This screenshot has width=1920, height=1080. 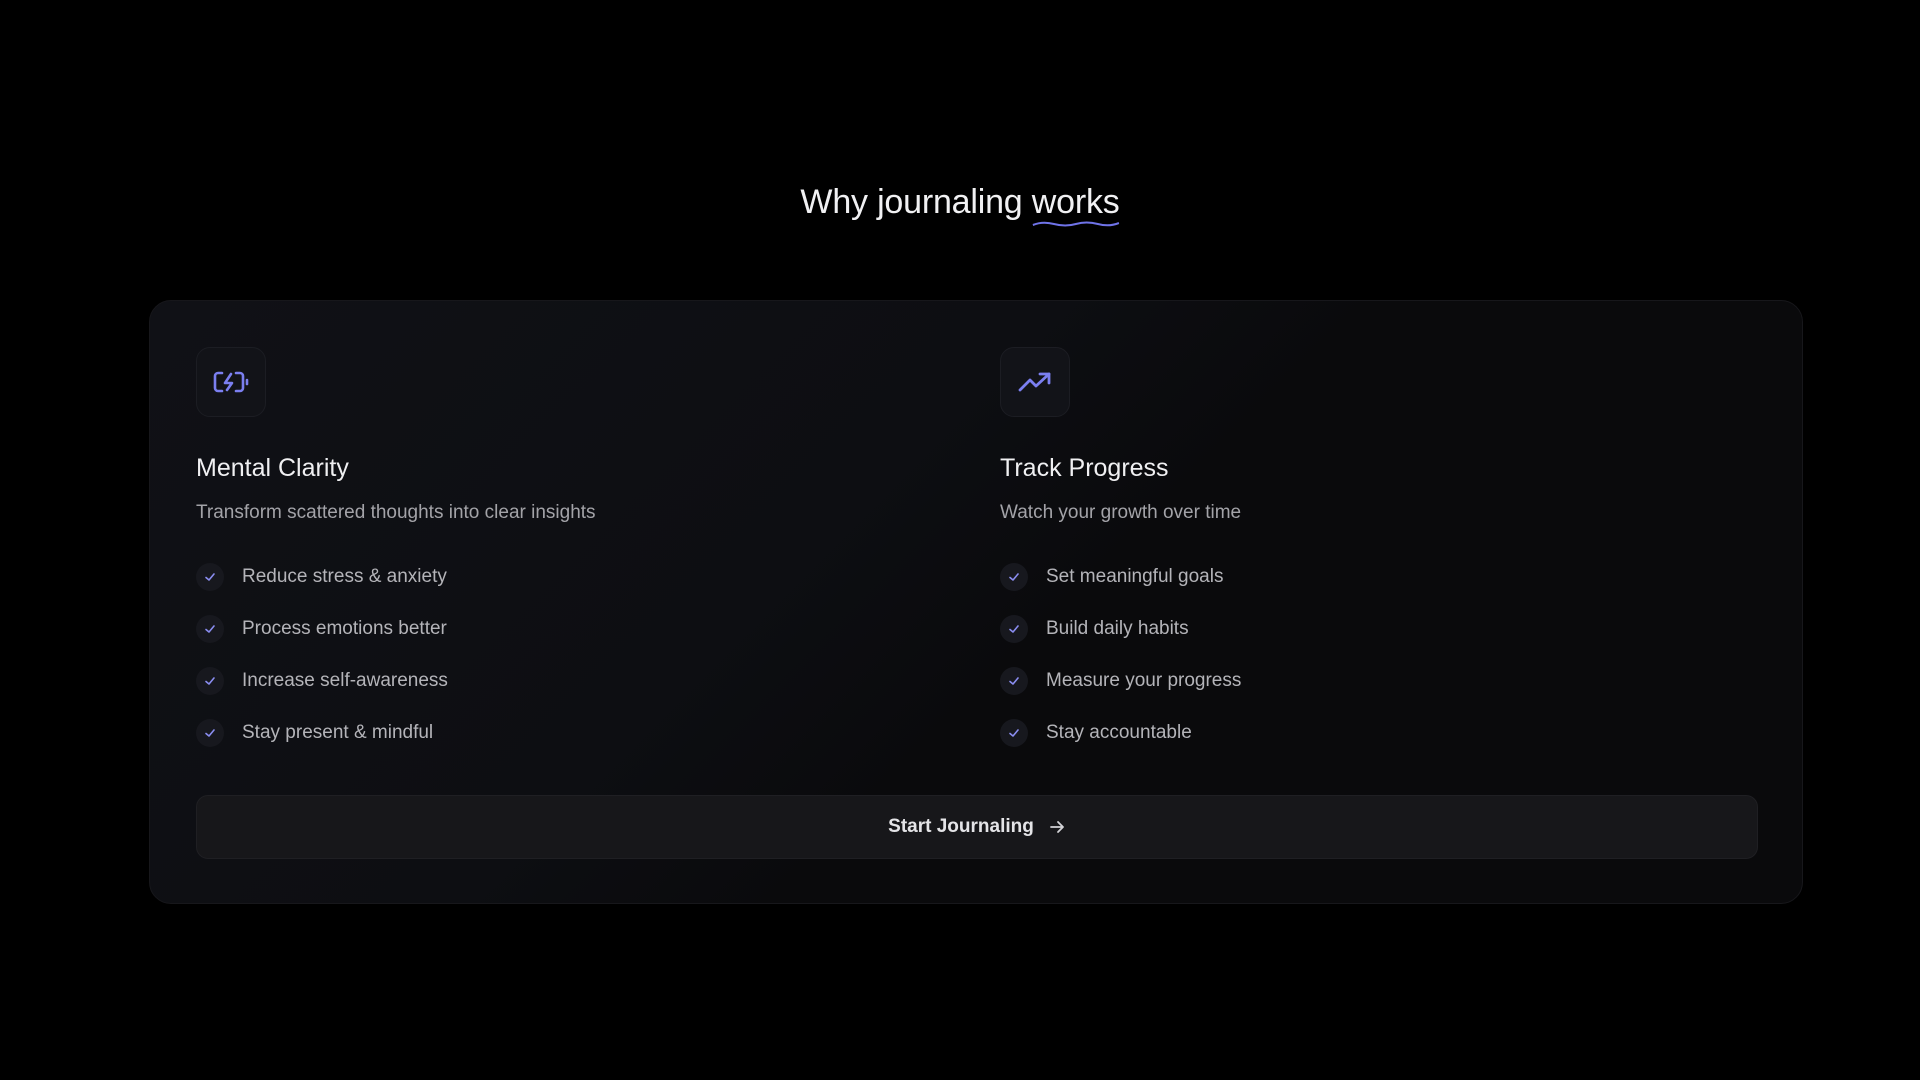 I want to click on list-item-text: Reduce stress & anxiety, so click(x=344, y=576).